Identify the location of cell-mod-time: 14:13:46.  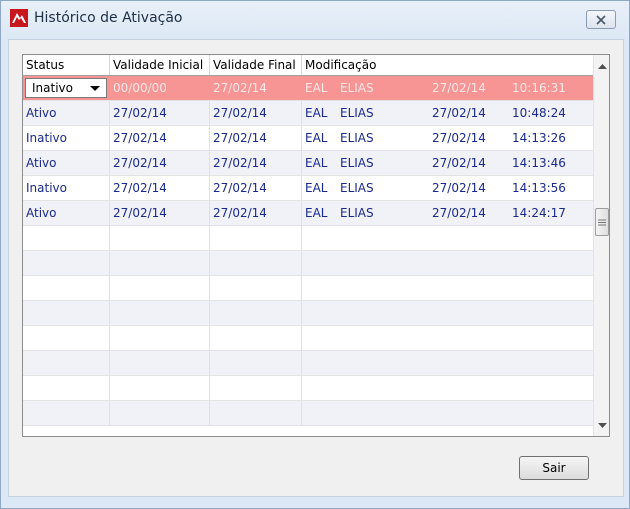
(551, 163).